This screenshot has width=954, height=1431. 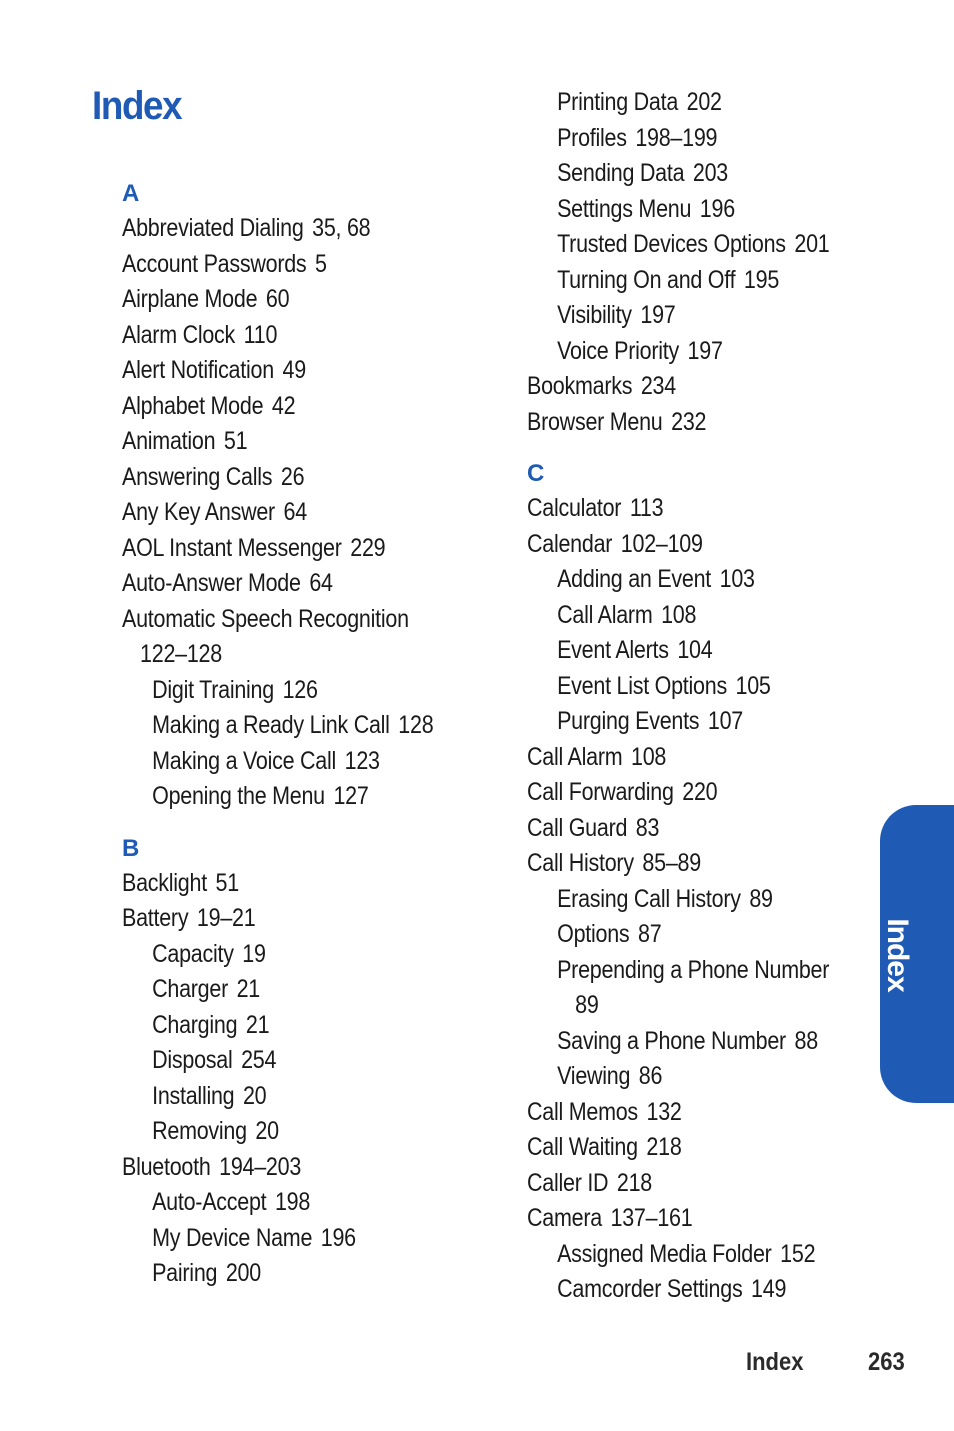 What do you see at coordinates (254, 954) in the screenshot?
I see `entry-page-ref: 19` at bounding box center [254, 954].